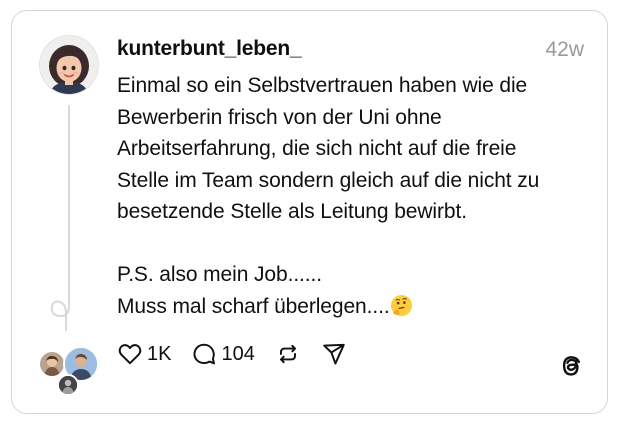  I want to click on reply-avatars, so click(68, 371).